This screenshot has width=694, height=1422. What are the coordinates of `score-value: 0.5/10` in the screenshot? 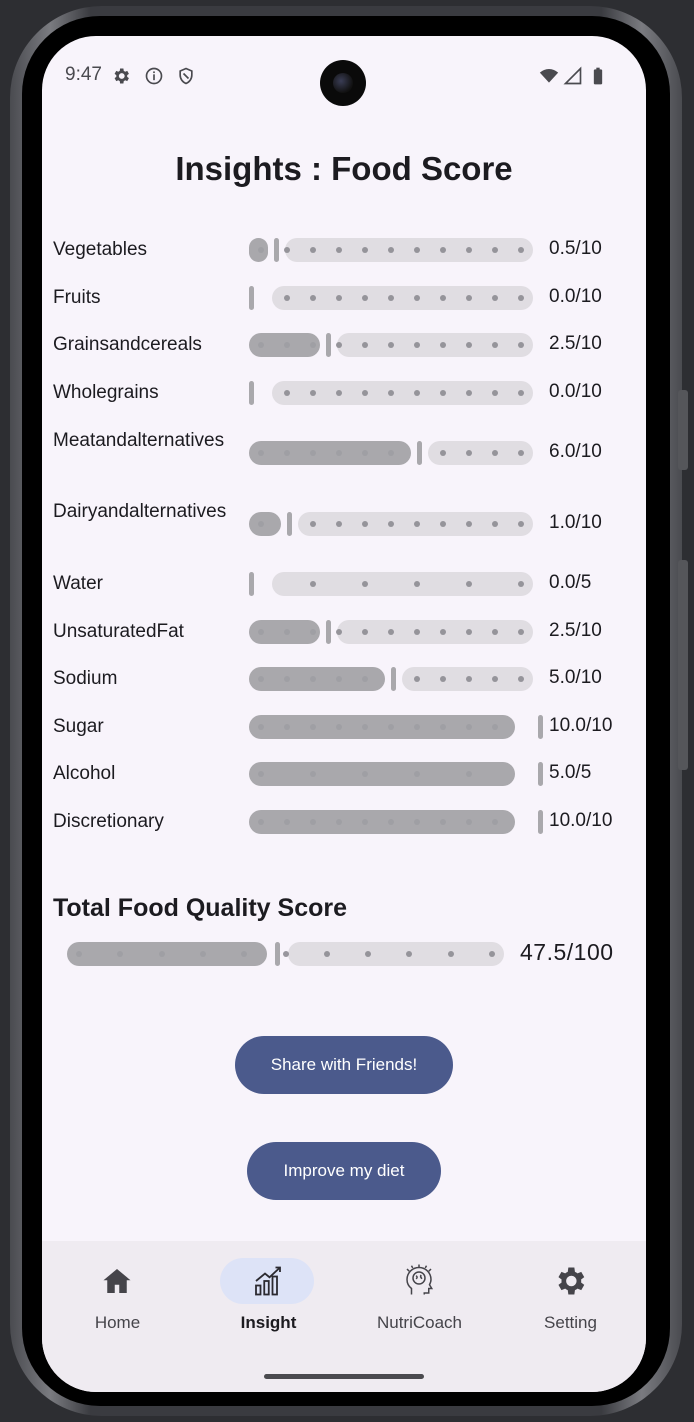 It's located at (575, 248).